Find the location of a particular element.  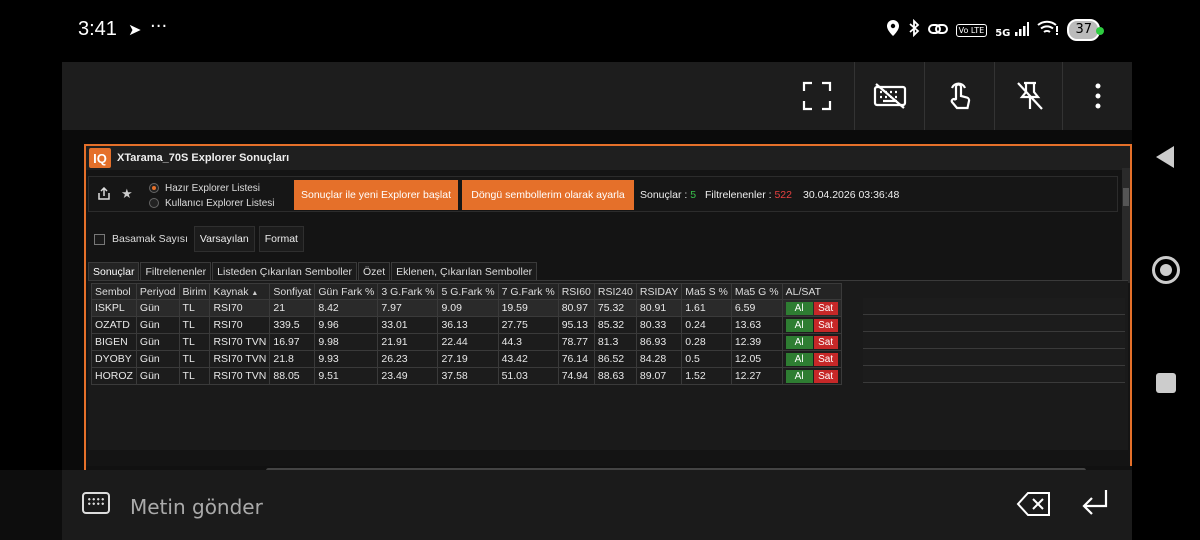

table-cell: 12.05 is located at coordinates (756, 359).